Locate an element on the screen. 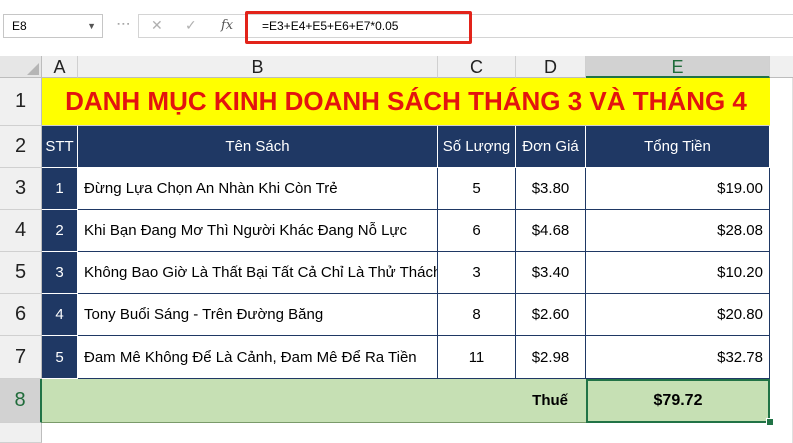 The height and width of the screenshot is (443, 793). cell-tong-tien: $19.00 is located at coordinates (678, 189).